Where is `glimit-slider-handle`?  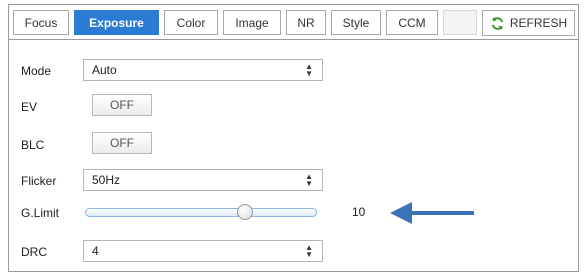 glimit-slider-handle is located at coordinates (245, 212).